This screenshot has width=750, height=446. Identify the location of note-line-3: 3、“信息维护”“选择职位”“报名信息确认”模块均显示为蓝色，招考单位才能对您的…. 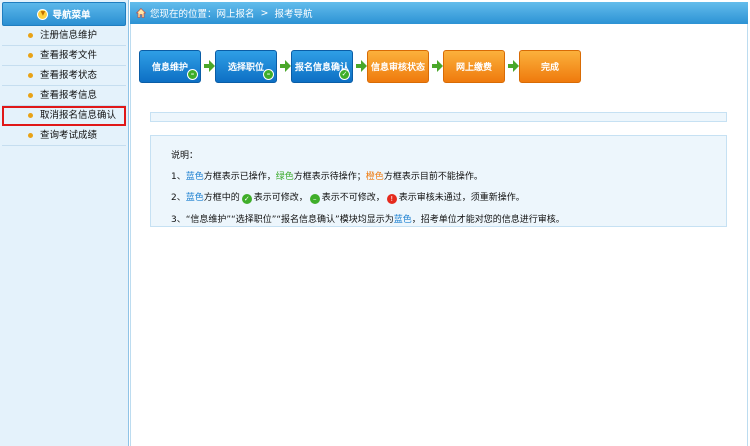
(448, 218).